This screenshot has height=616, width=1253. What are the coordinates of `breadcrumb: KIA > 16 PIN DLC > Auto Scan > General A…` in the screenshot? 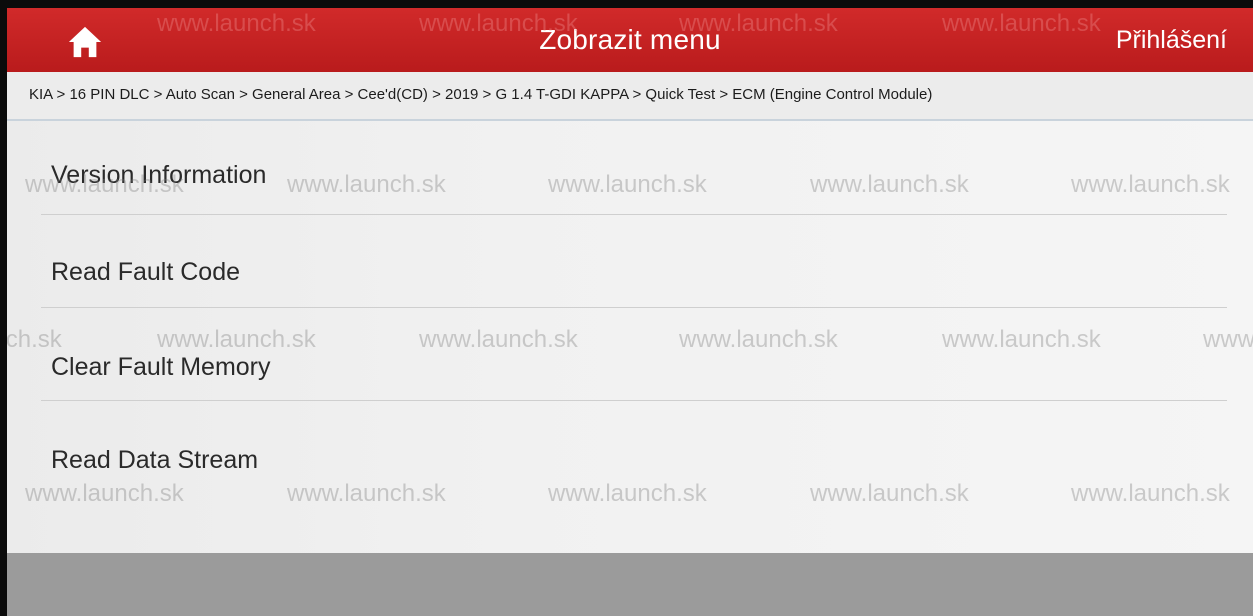 It's located at (481, 94).